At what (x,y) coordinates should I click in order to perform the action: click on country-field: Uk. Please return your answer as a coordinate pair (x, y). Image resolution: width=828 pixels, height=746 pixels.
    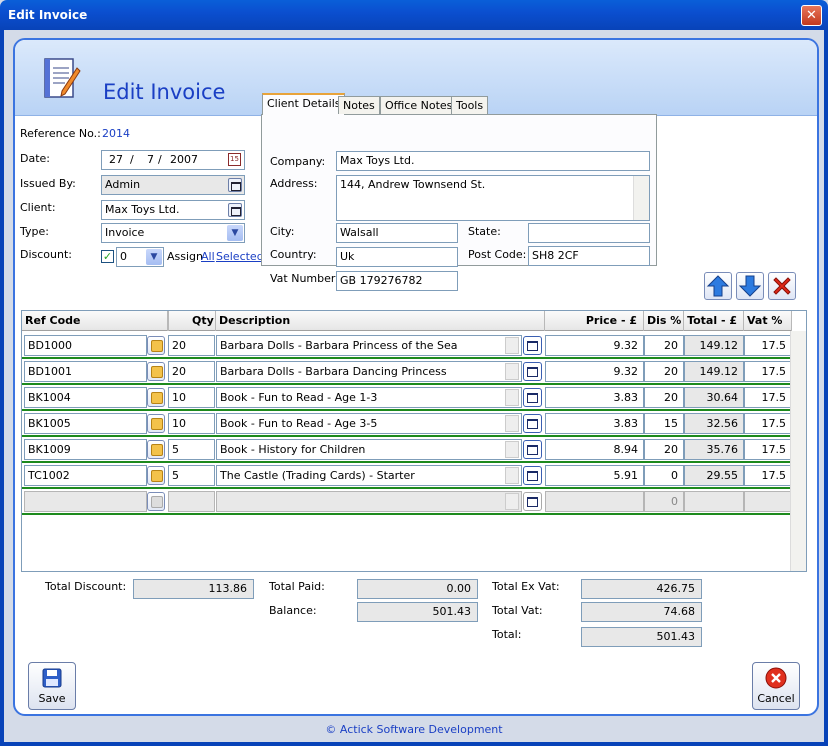
    Looking at the image, I should click on (397, 257).